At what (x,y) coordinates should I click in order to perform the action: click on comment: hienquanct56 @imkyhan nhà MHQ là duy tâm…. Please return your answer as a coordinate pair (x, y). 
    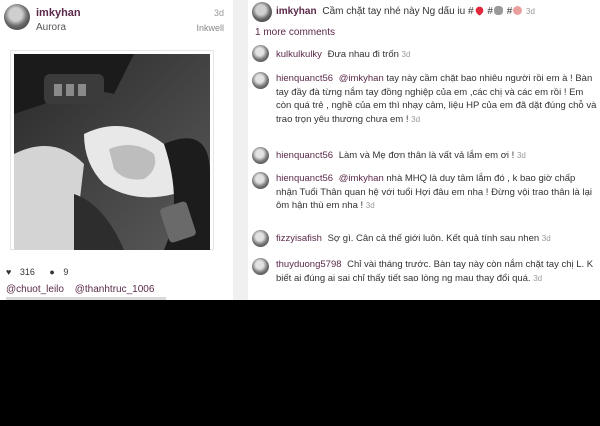
    Looking at the image, I should click on (425, 192).